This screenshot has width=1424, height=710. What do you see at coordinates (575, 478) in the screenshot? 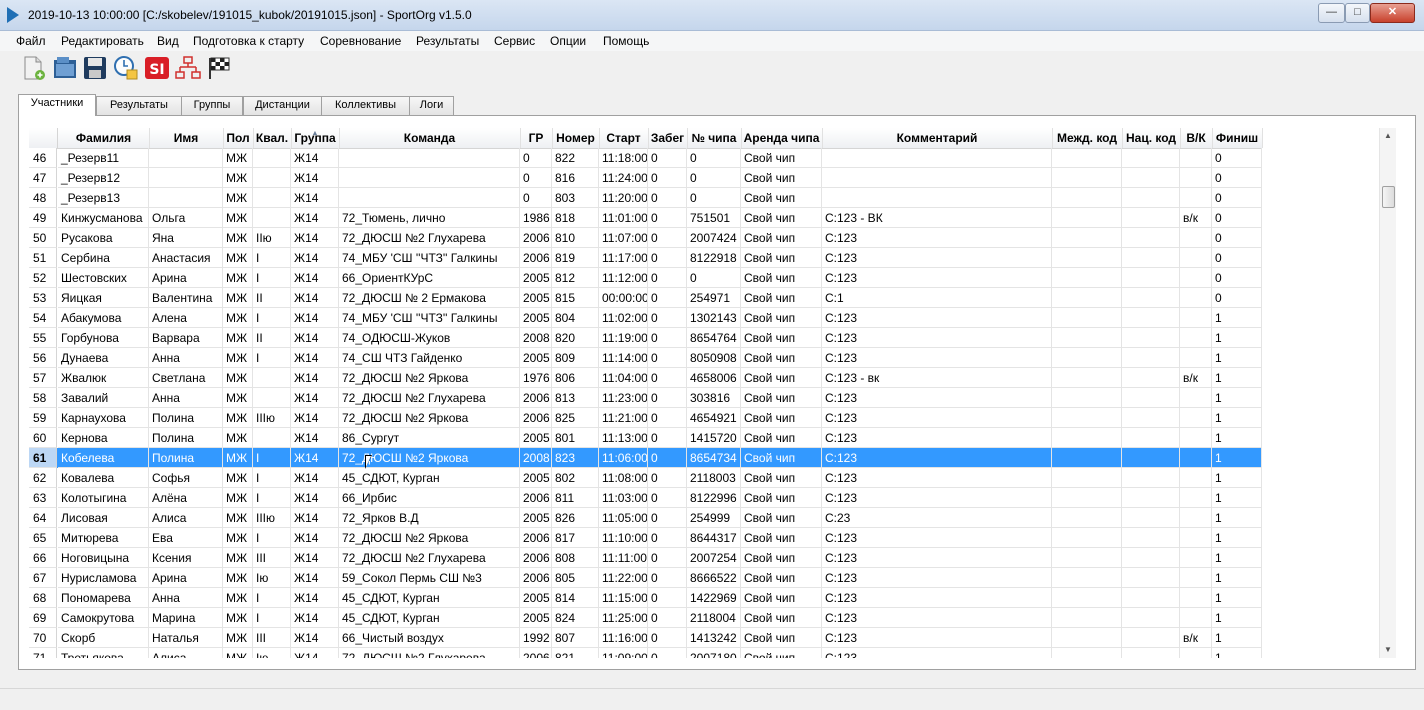
I see `col-bib-cell: 802` at bounding box center [575, 478].